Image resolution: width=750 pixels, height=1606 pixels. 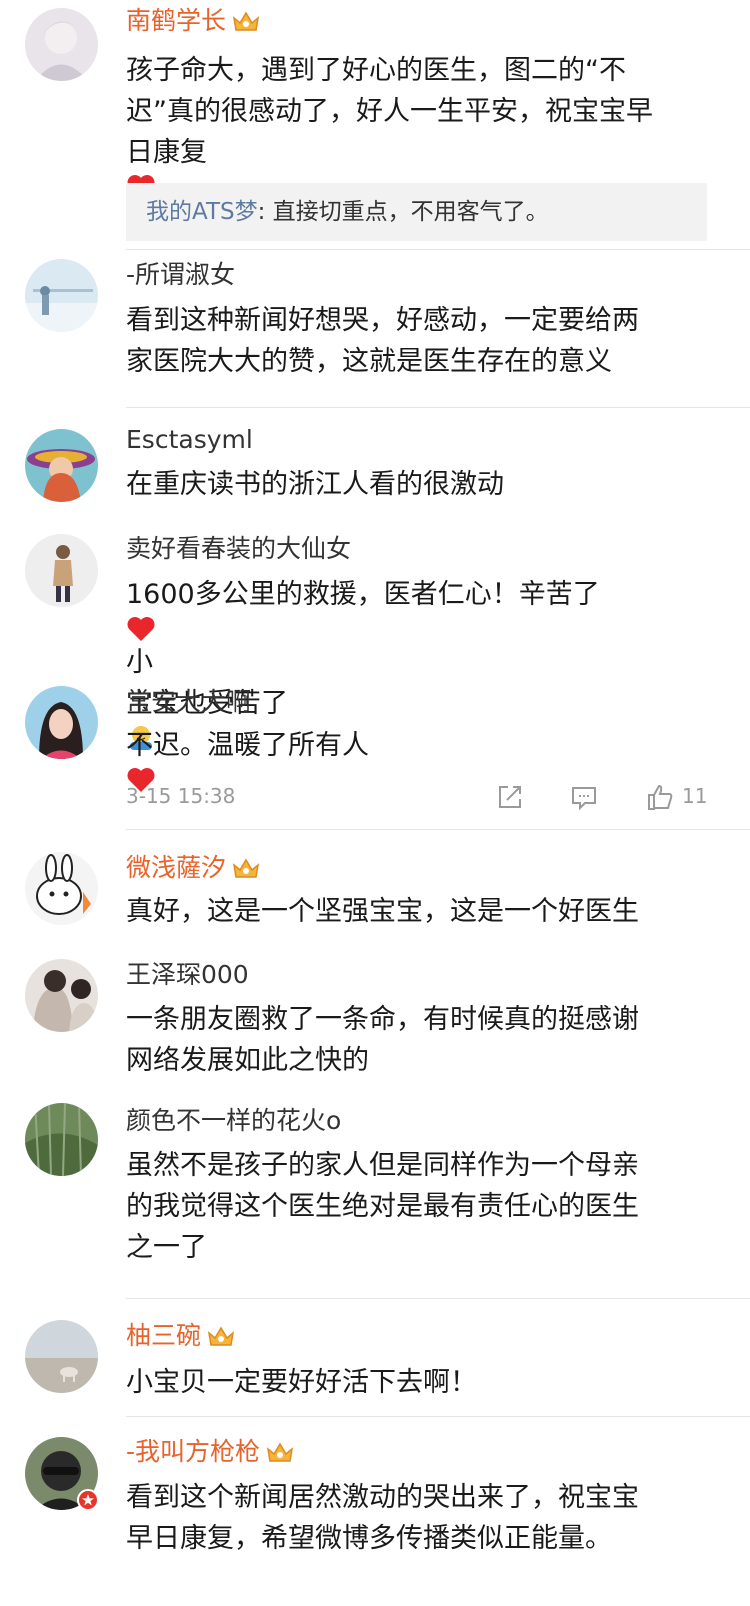 I want to click on share-icon, so click(x=510, y=797).